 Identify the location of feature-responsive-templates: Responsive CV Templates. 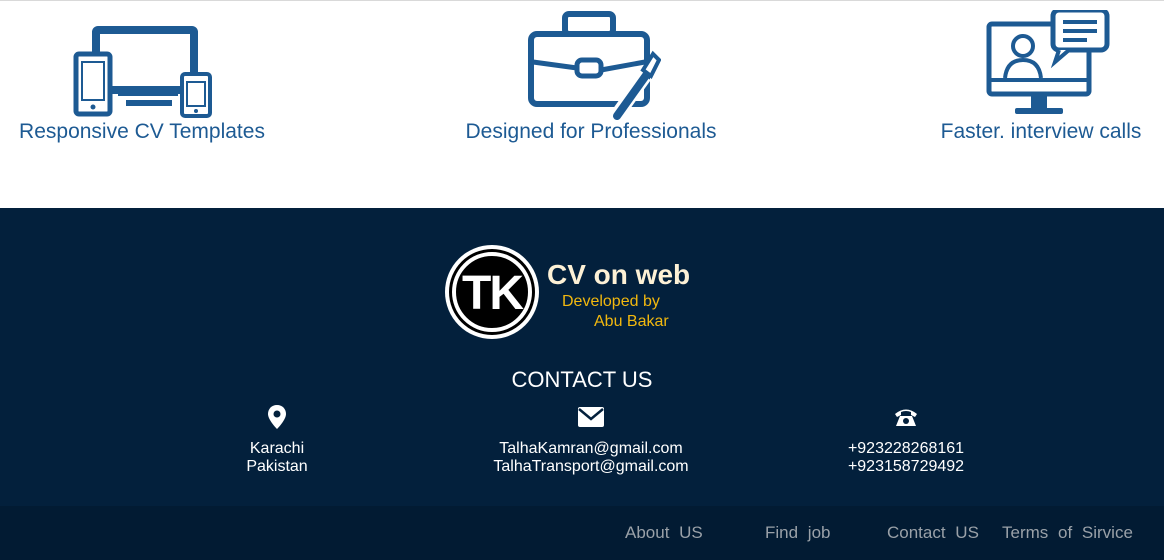
(142, 77).